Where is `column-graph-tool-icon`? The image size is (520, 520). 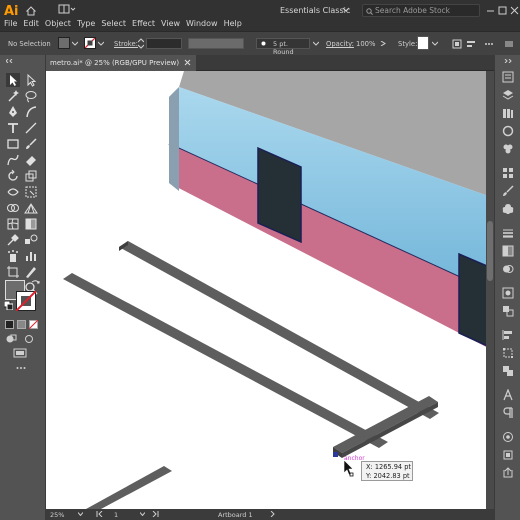
column-graph-tool-icon is located at coordinates (31, 256).